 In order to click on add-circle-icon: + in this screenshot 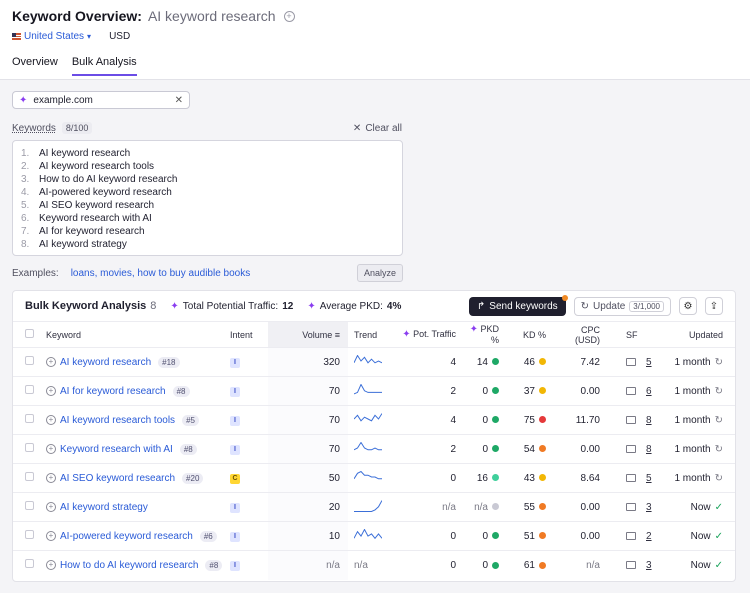, I will do `click(289, 16)`.